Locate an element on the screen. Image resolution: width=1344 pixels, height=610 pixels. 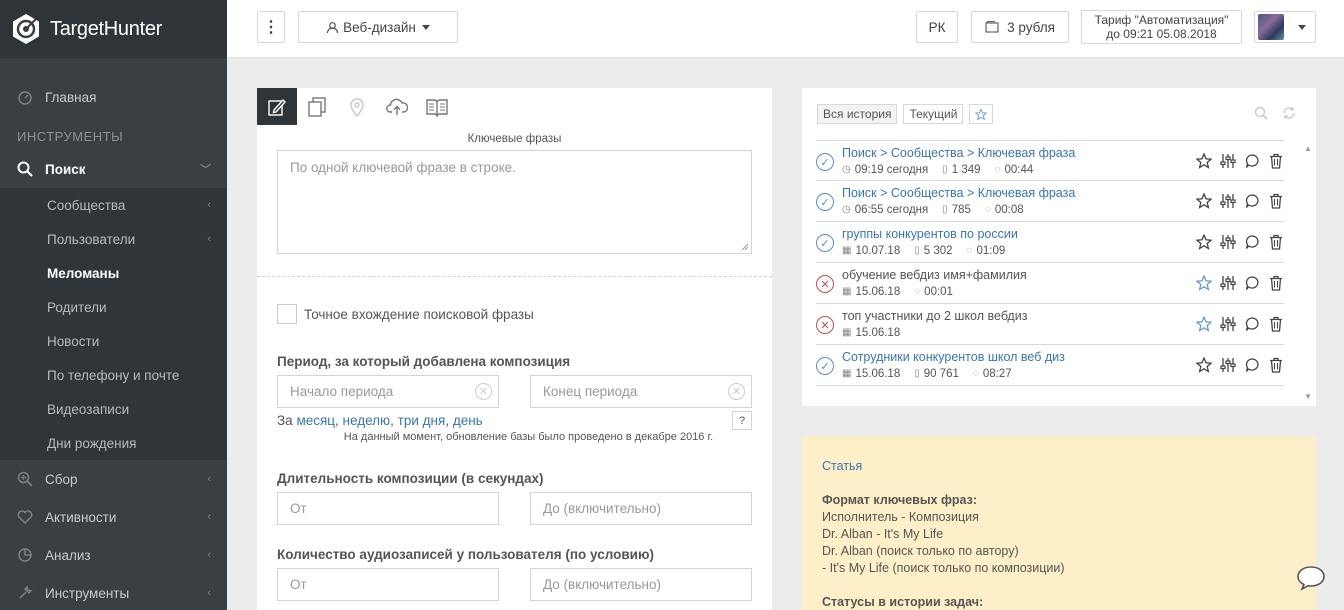
duration-to-input: До (включительно) is located at coordinates (641, 508).